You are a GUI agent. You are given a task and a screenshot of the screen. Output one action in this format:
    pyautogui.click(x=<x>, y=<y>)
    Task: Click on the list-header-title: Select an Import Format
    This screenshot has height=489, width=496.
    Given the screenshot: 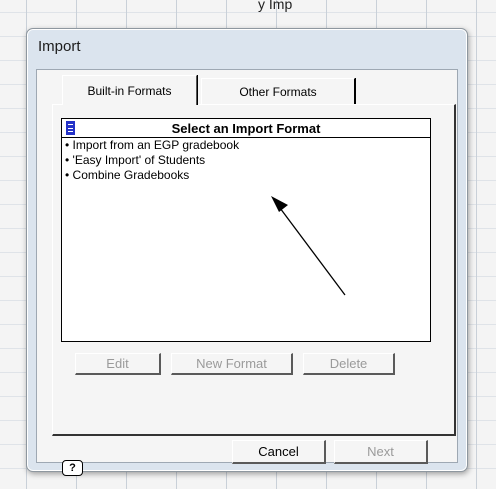 What is the action you would take?
    pyautogui.click(x=246, y=128)
    